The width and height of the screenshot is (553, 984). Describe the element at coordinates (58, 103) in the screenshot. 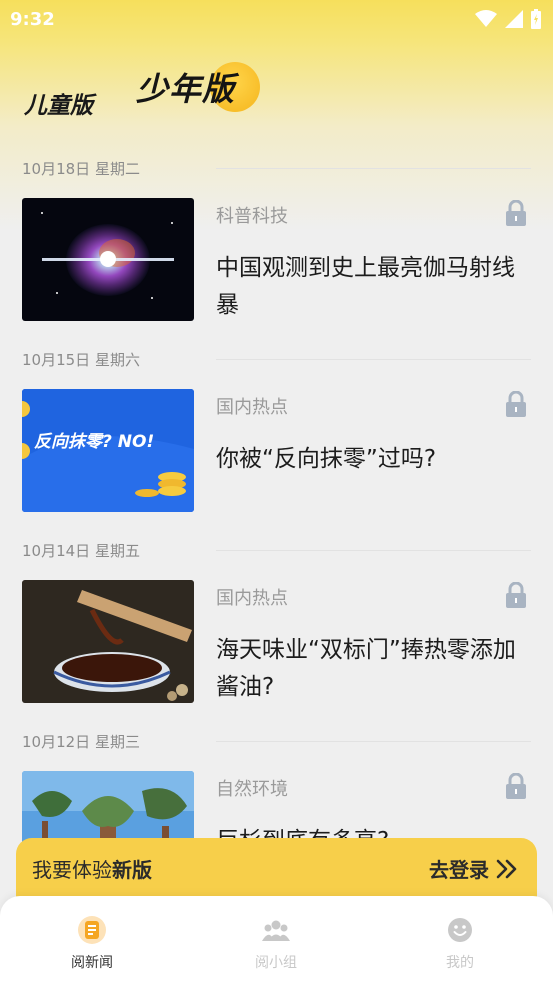

I see `tab-kid-version: 儿童版` at that location.